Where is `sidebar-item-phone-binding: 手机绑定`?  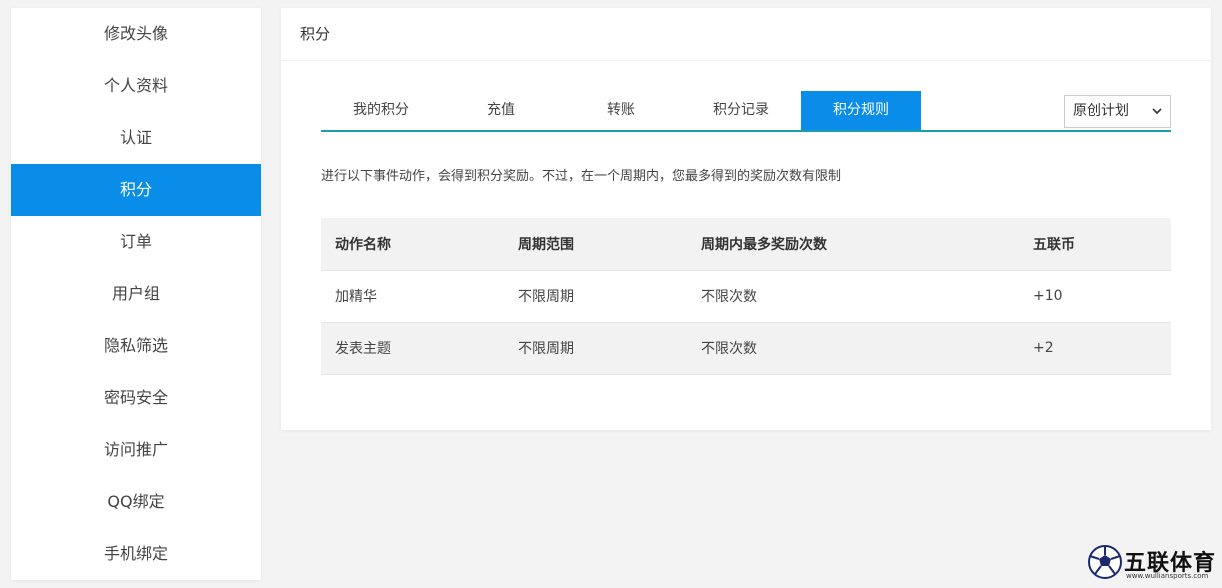
sidebar-item-phone-binding: 手机绑定 is located at coordinates (136, 554).